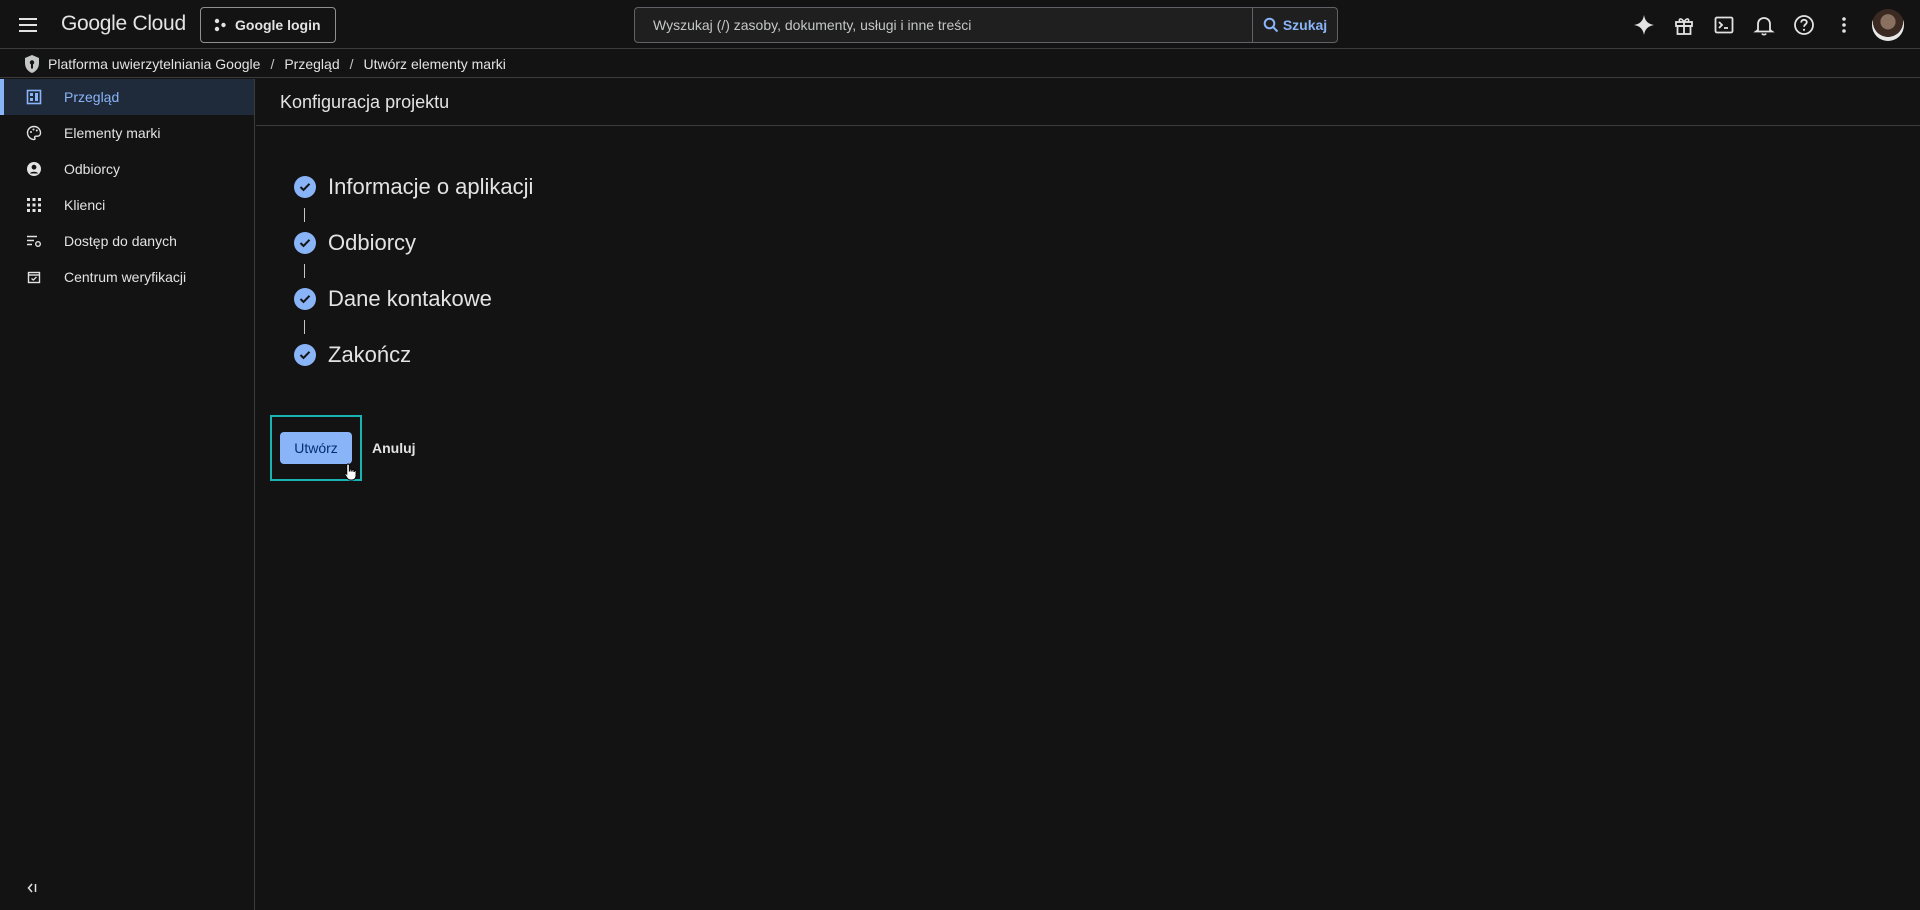 The width and height of the screenshot is (1920, 910). Describe the element at coordinates (1271, 25) in the screenshot. I see `search-icon` at that location.